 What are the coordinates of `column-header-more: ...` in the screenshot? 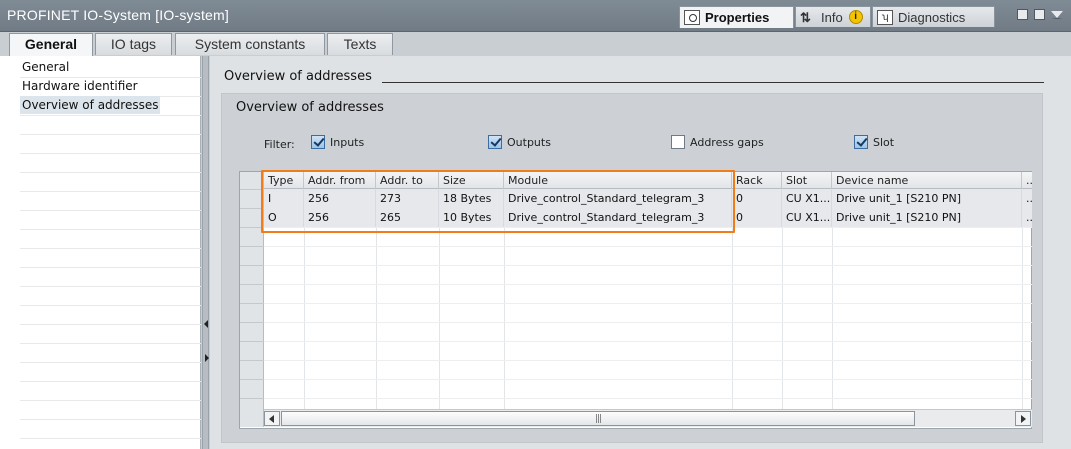 It's located at (1027, 180).